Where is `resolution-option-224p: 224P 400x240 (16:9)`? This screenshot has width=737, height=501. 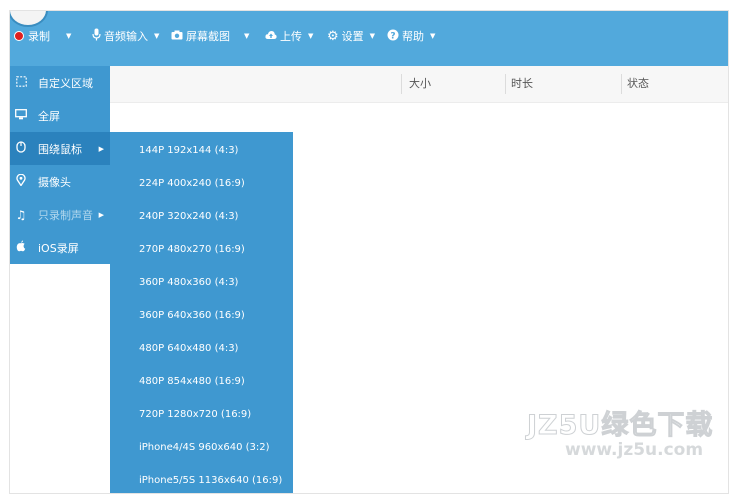
resolution-option-224p: 224P 400x240 (16:9) is located at coordinates (201, 183).